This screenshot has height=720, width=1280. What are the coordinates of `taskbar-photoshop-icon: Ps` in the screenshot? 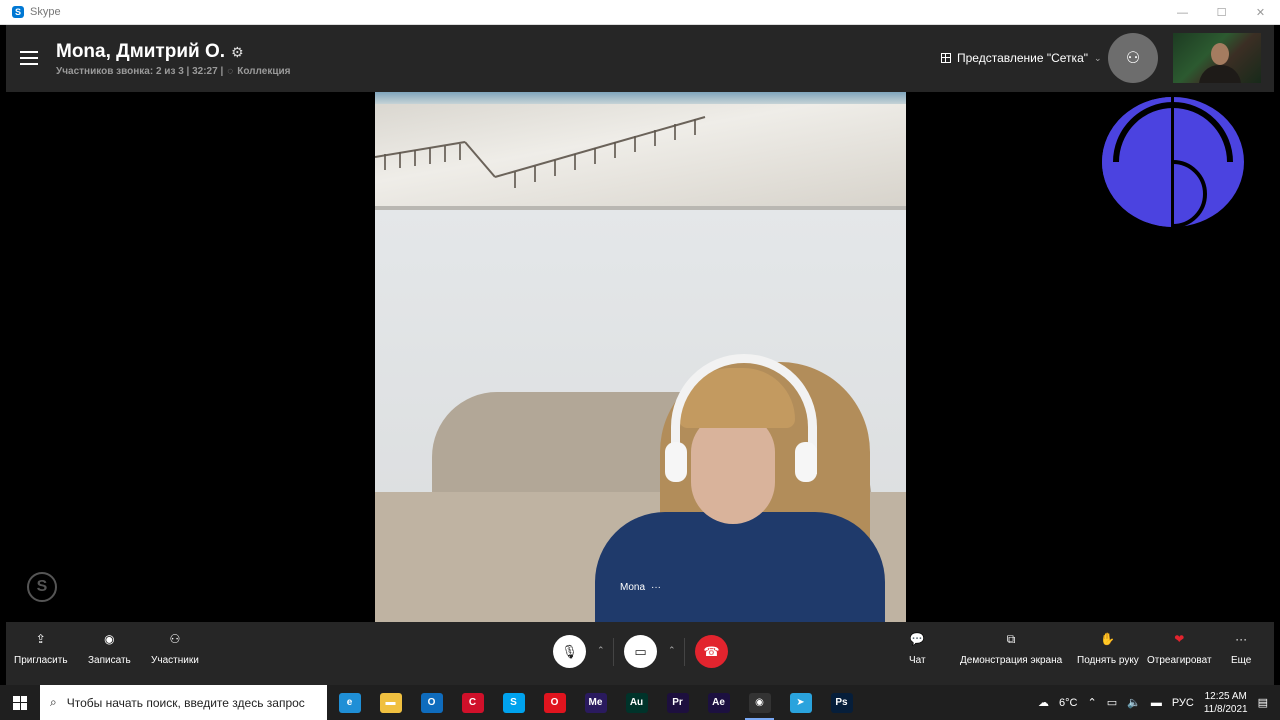 It's located at (841, 702).